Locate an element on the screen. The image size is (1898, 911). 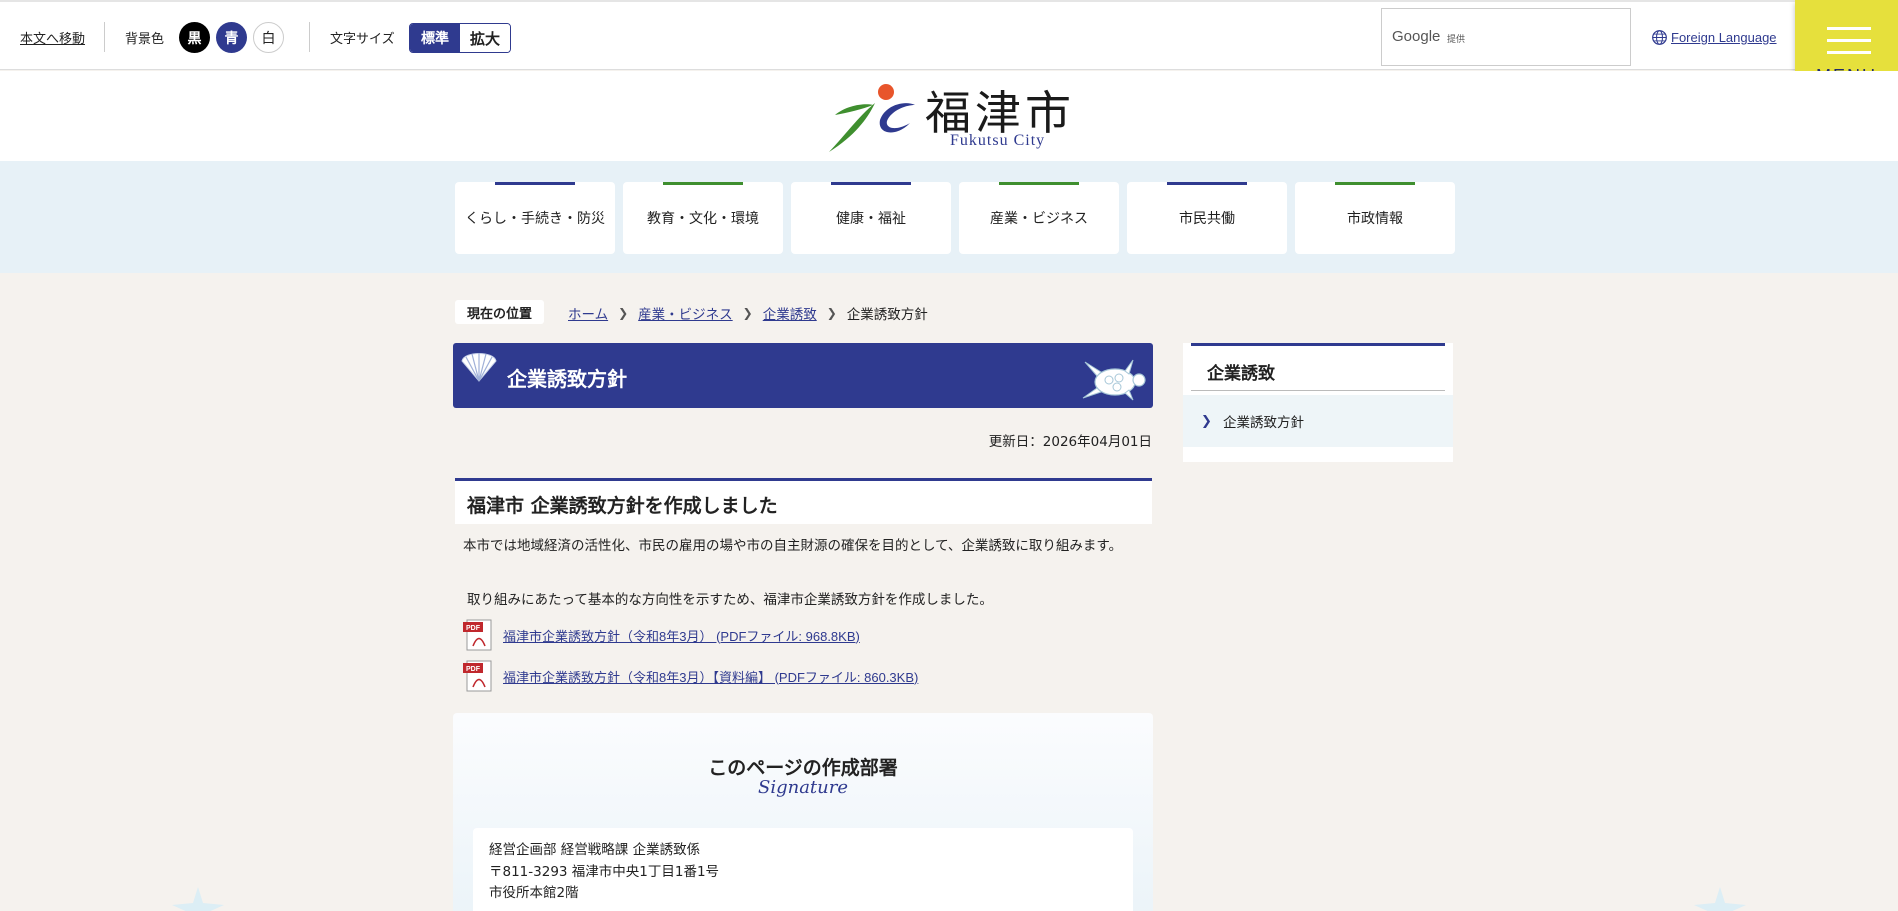
gnav-item-label: 教育・文化・環境 is located at coordinates (703, 219).